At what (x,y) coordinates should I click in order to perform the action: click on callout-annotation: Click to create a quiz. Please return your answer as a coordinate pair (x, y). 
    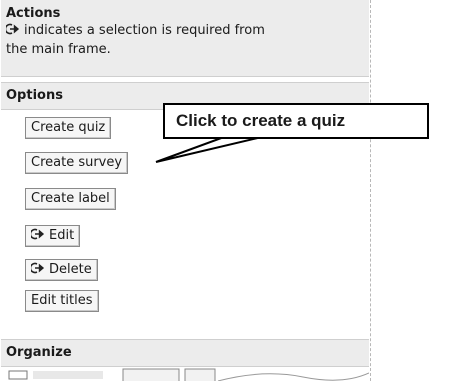
    Looking at the image, I should click on (296, 121).